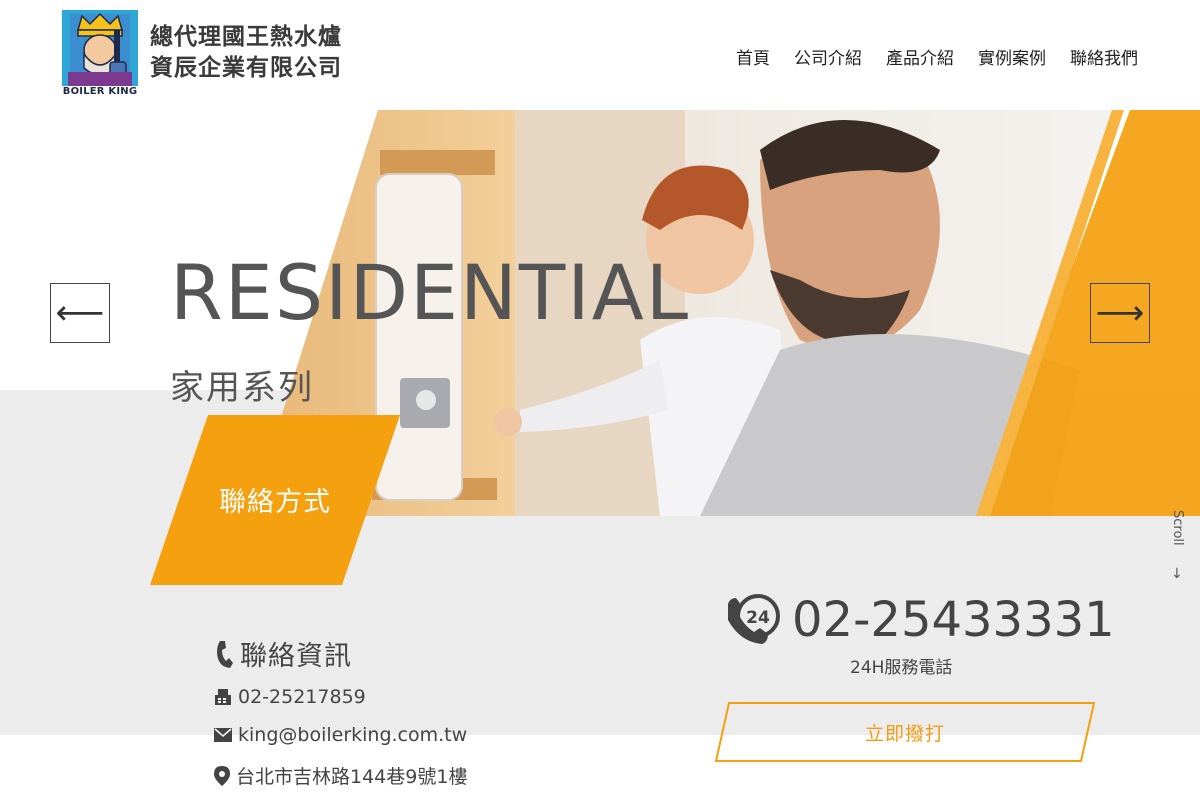 This screenshot has width=1200, height=800. I want to click on contact-fax-text: 02-25217859, so click(302, 697).